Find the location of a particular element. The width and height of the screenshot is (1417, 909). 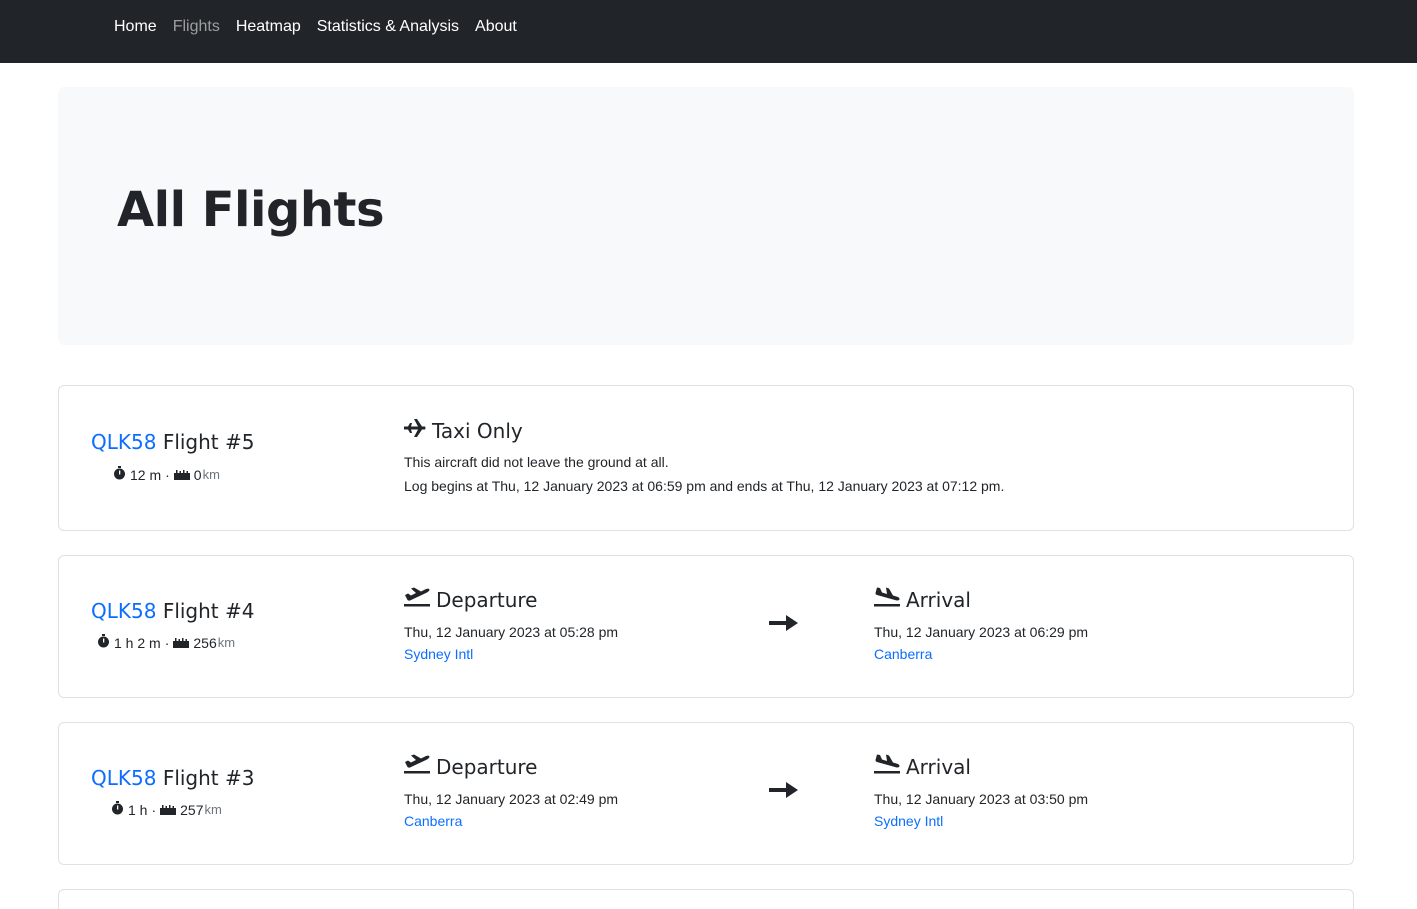

taxi-heading-label: Taxi Only is located at coordinates (477, 430).